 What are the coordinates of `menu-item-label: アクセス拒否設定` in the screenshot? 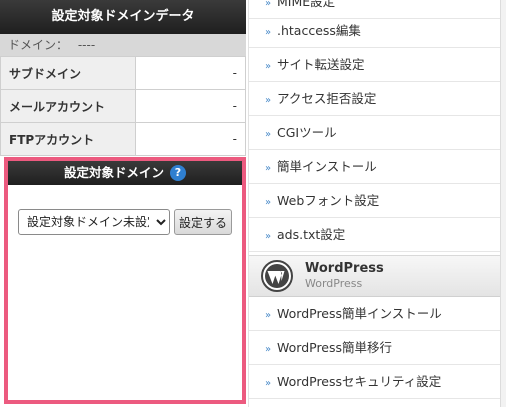 It's located at (327, 98).